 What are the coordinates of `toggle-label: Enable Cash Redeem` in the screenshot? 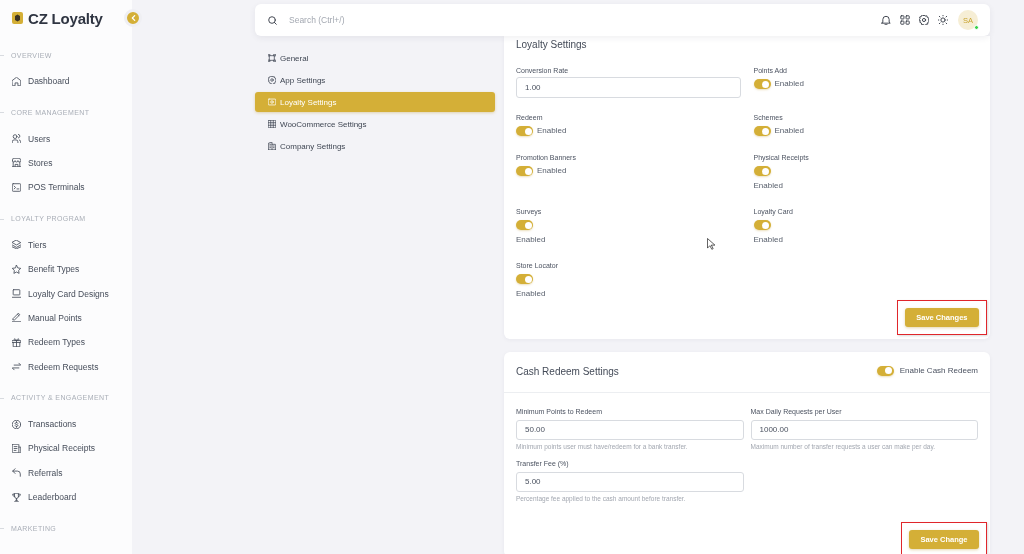 It's located at (938, 370).